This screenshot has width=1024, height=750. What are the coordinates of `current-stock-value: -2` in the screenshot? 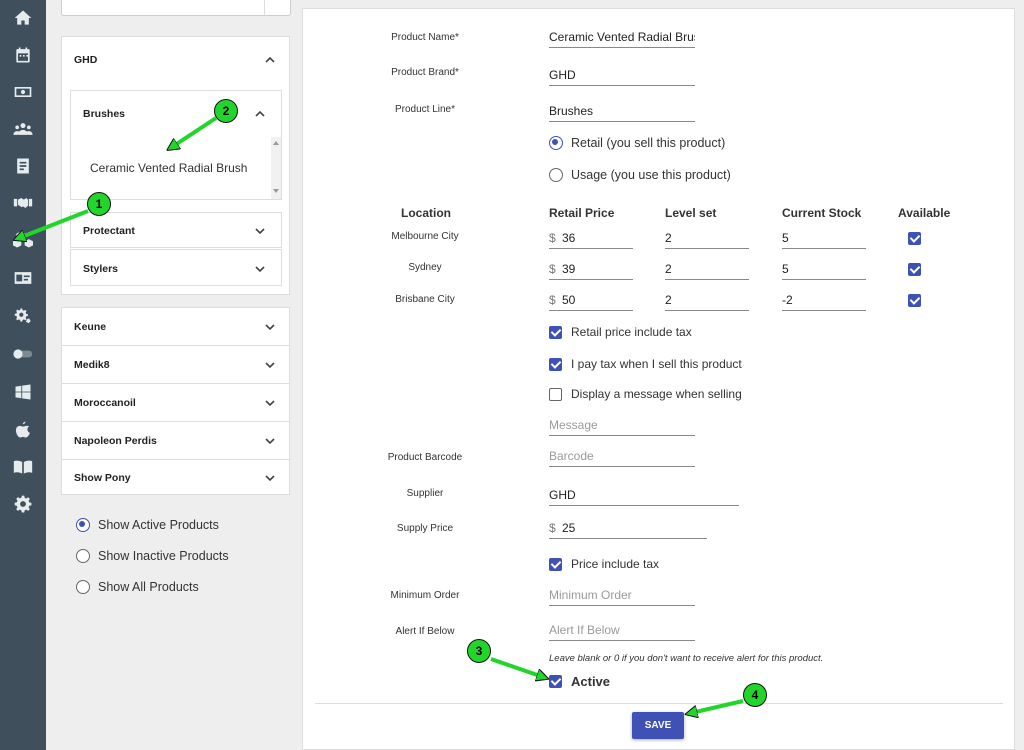 It's located at (787, 300).